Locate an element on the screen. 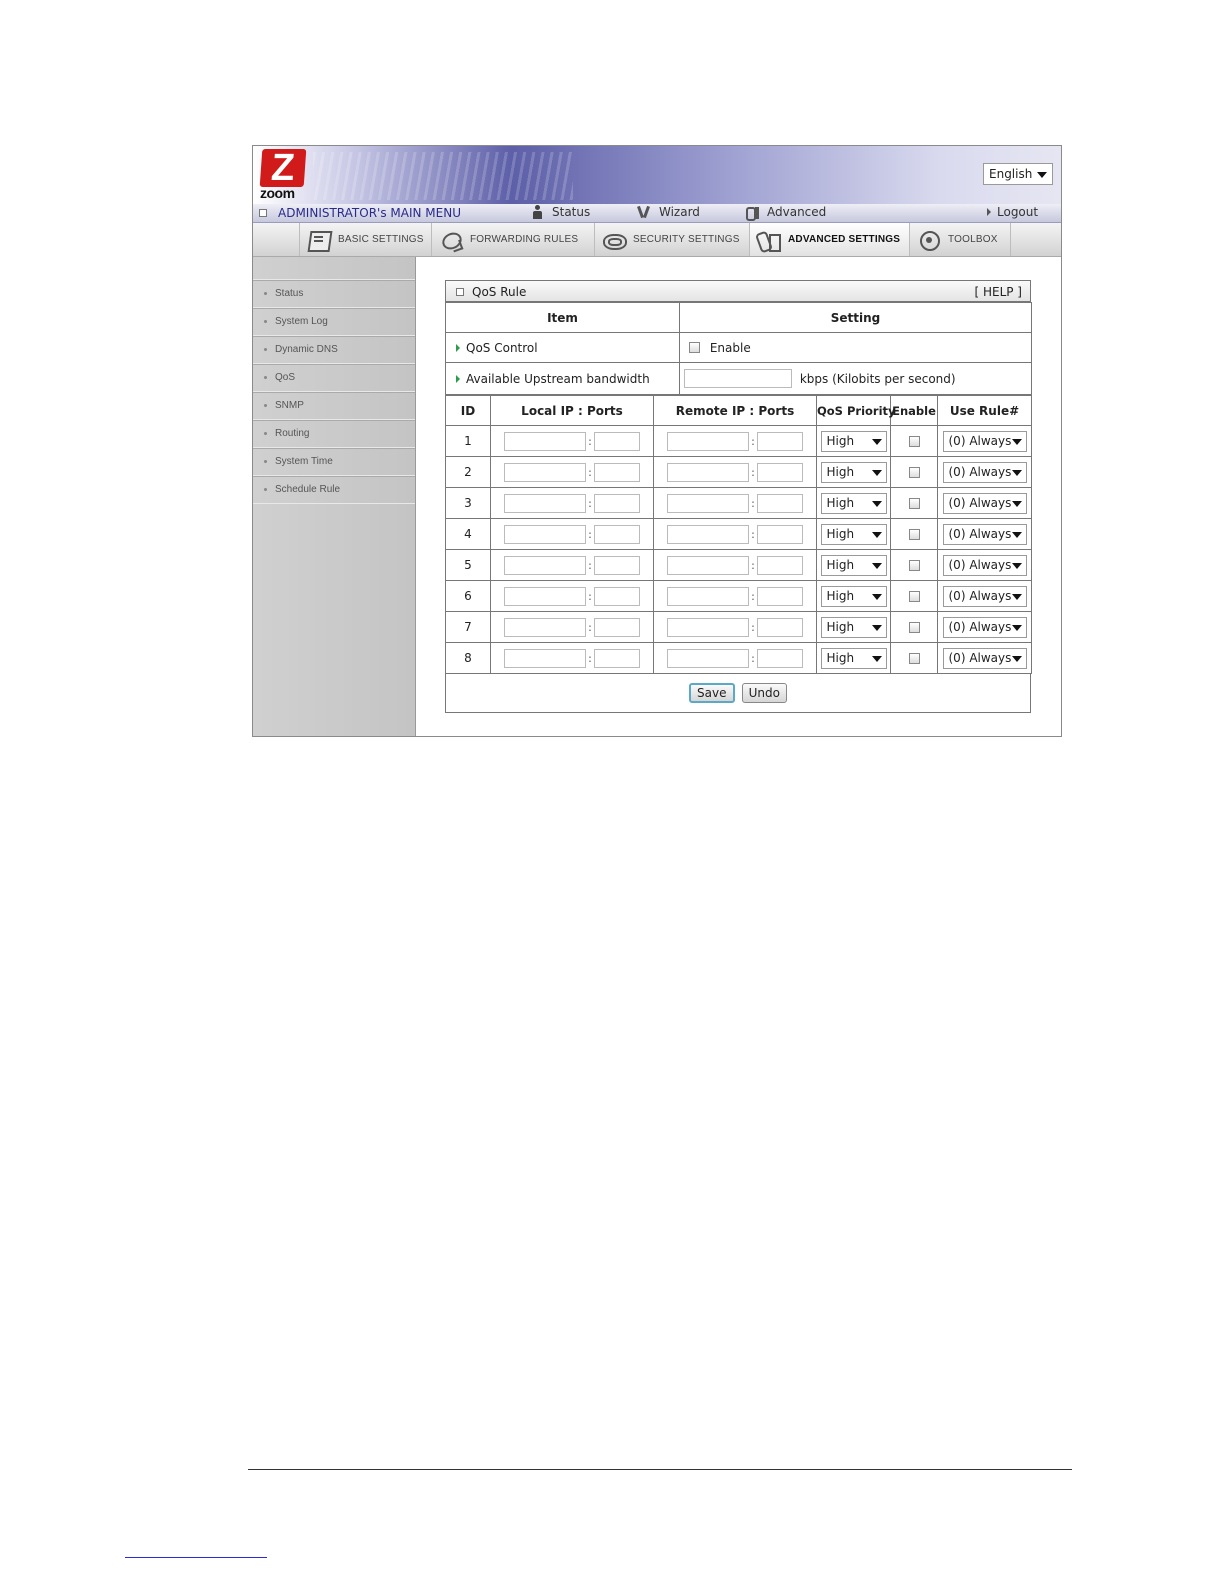  use-rule-column-header: Use Rule# is located at coordinates (984, 410).